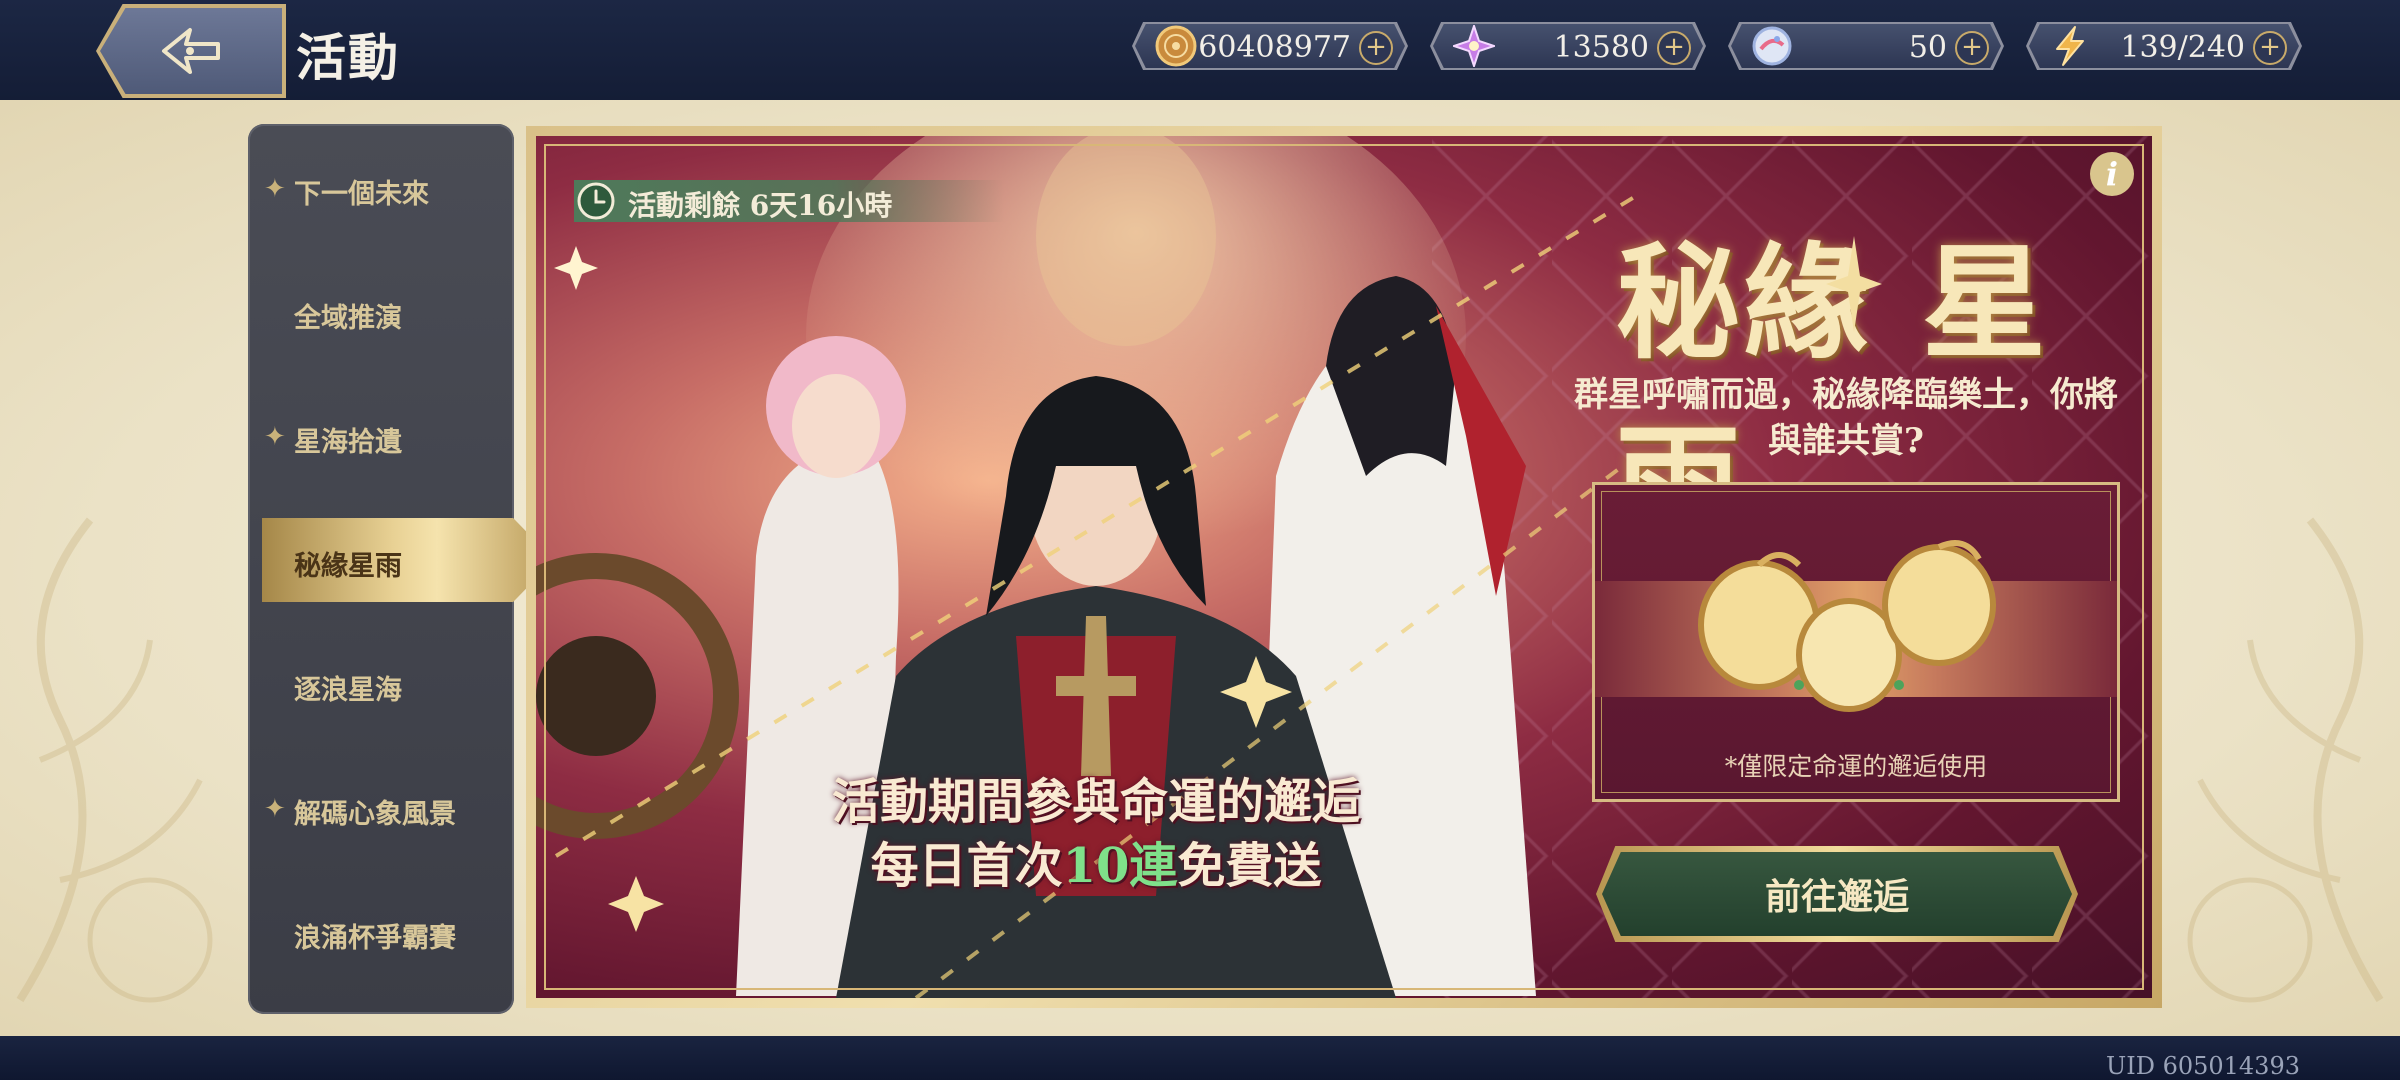 This screenshot has width=2400, height=1080. Describe the element at coordinates (760, 205) in the screenshot. I see `event-timer-text: 活動剩餘 6天16小時` at that location.